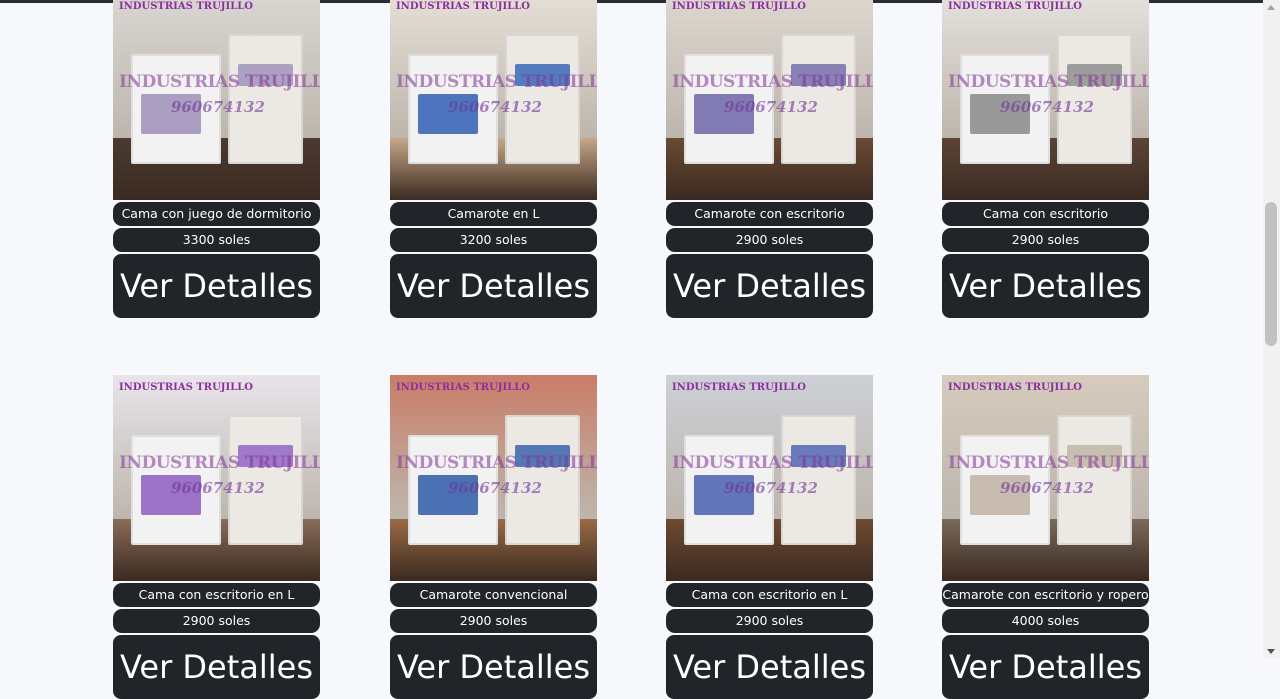 The height and width of the screenshot is (699, 1280). What do you see at coordinates (1045, 595) in the screenshot?
I see `product-name: Camarote con escritorio y ropero` at bounding box center [1045, 595].